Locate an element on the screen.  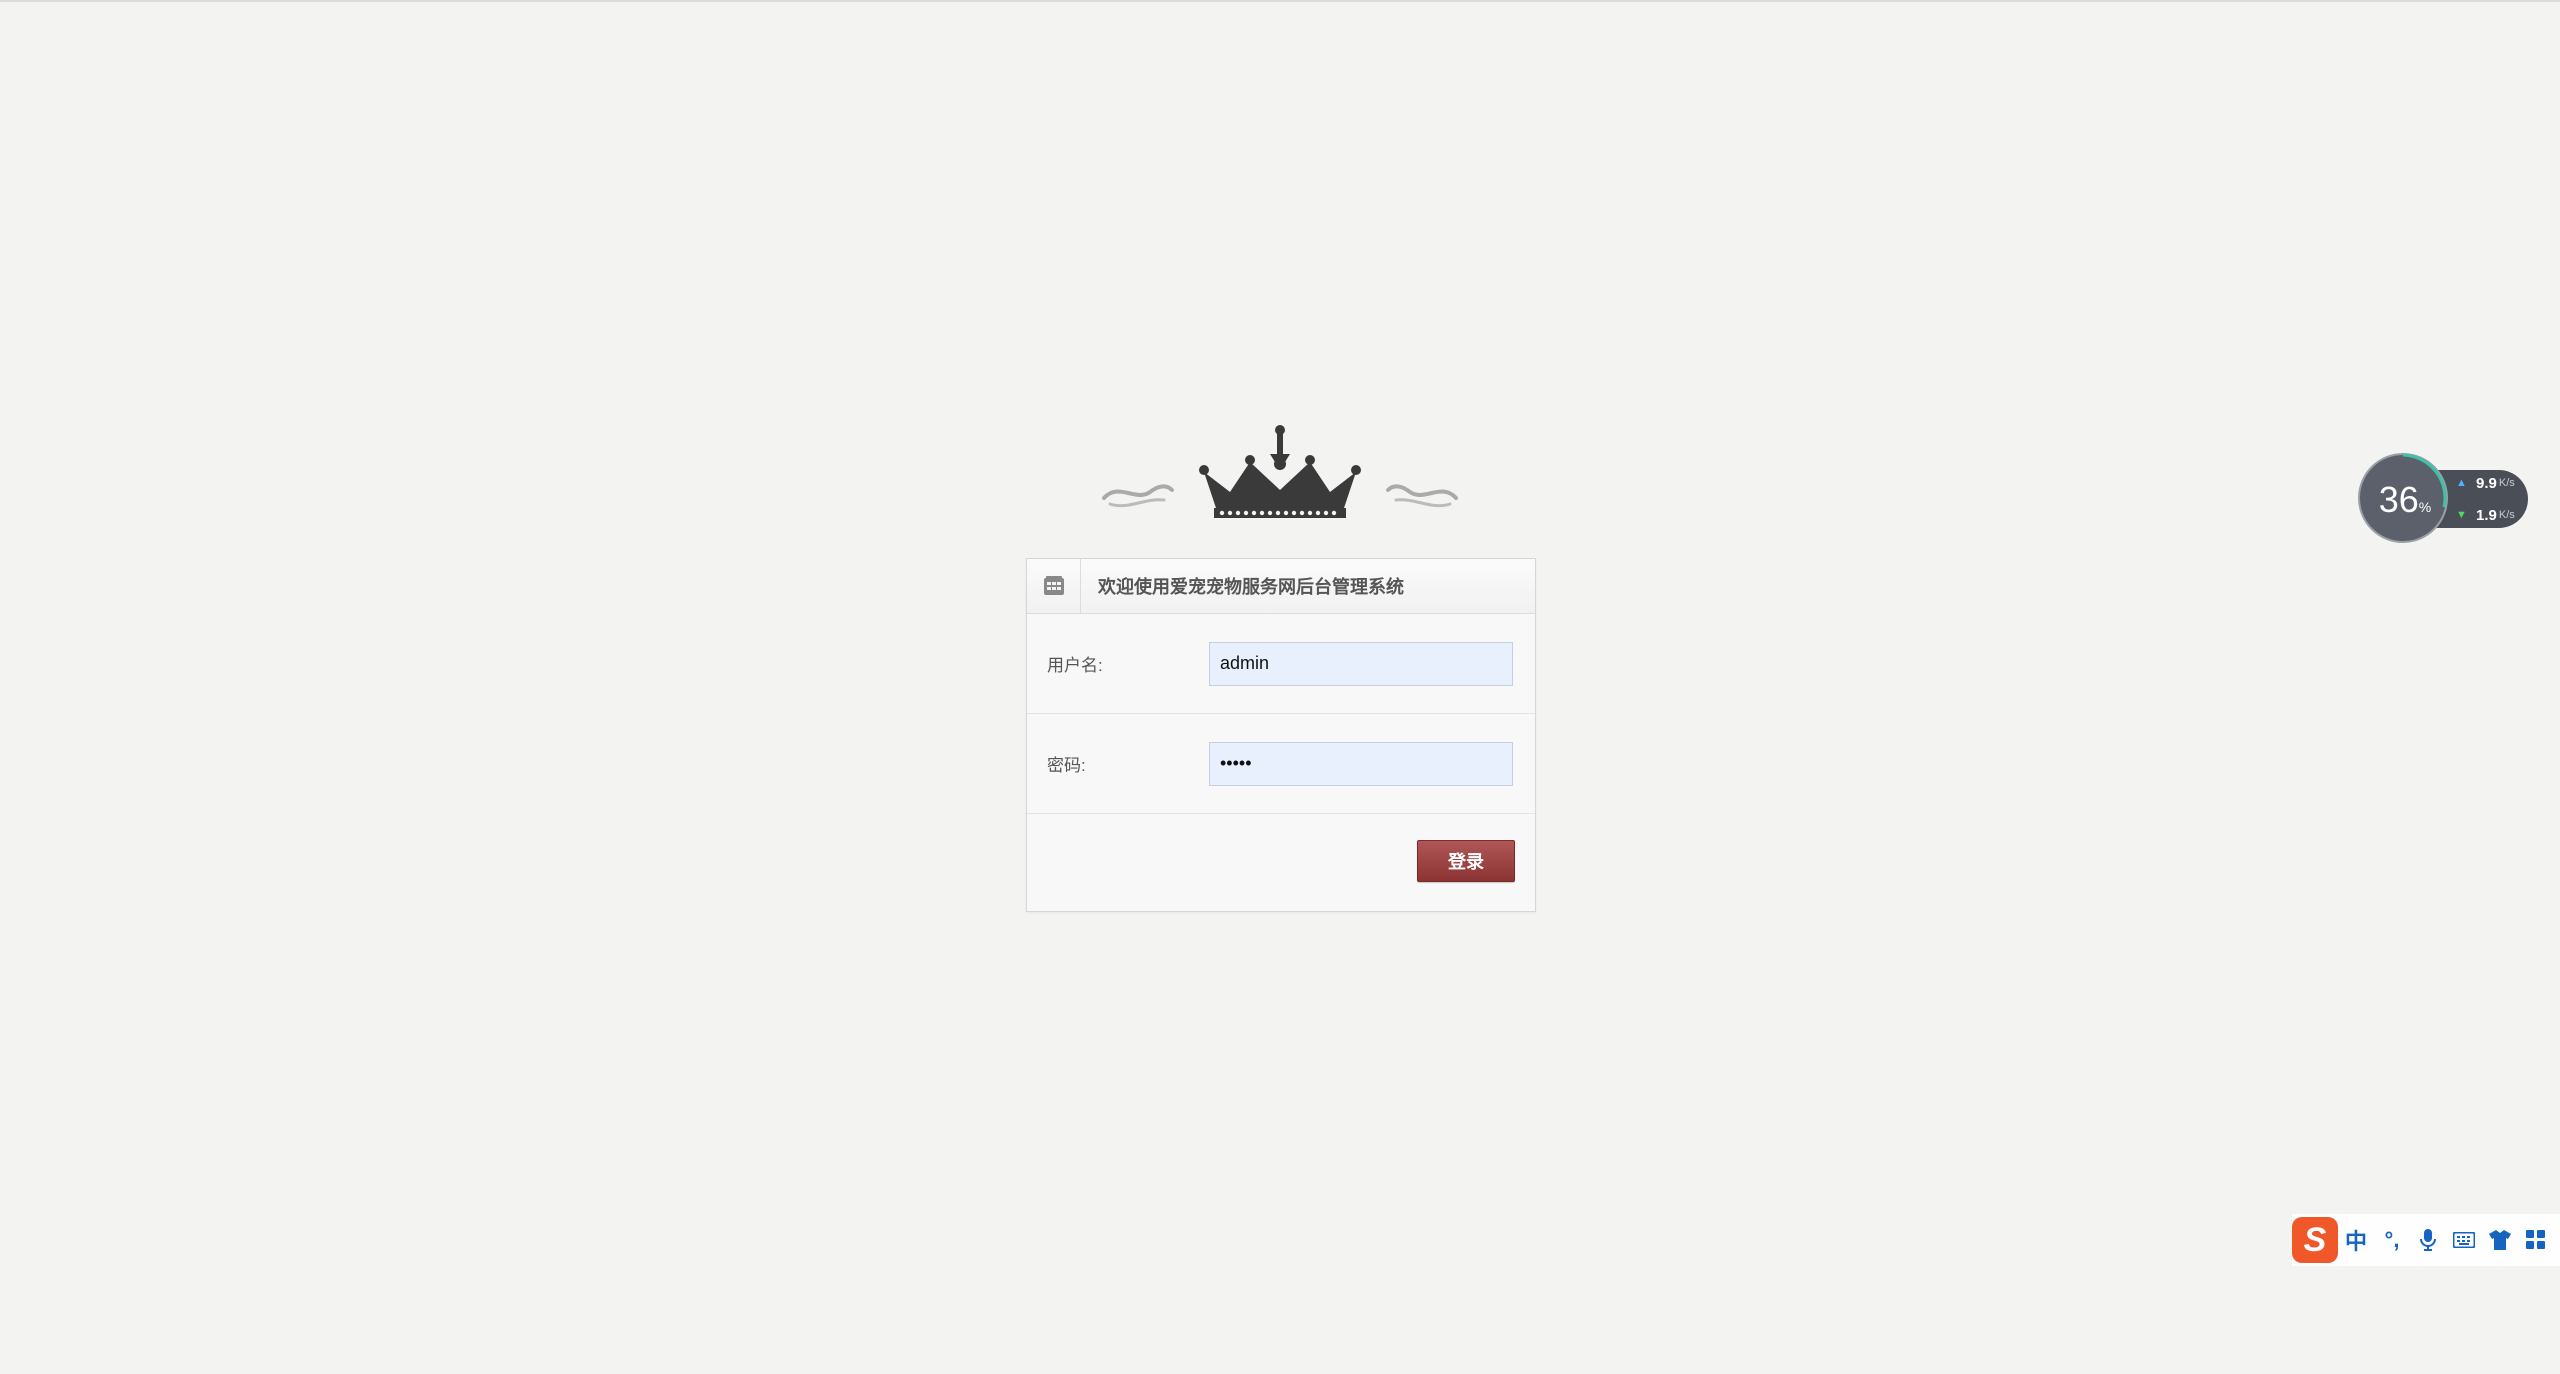
usage-percent: 36 is located at coordinates (2398, 499).